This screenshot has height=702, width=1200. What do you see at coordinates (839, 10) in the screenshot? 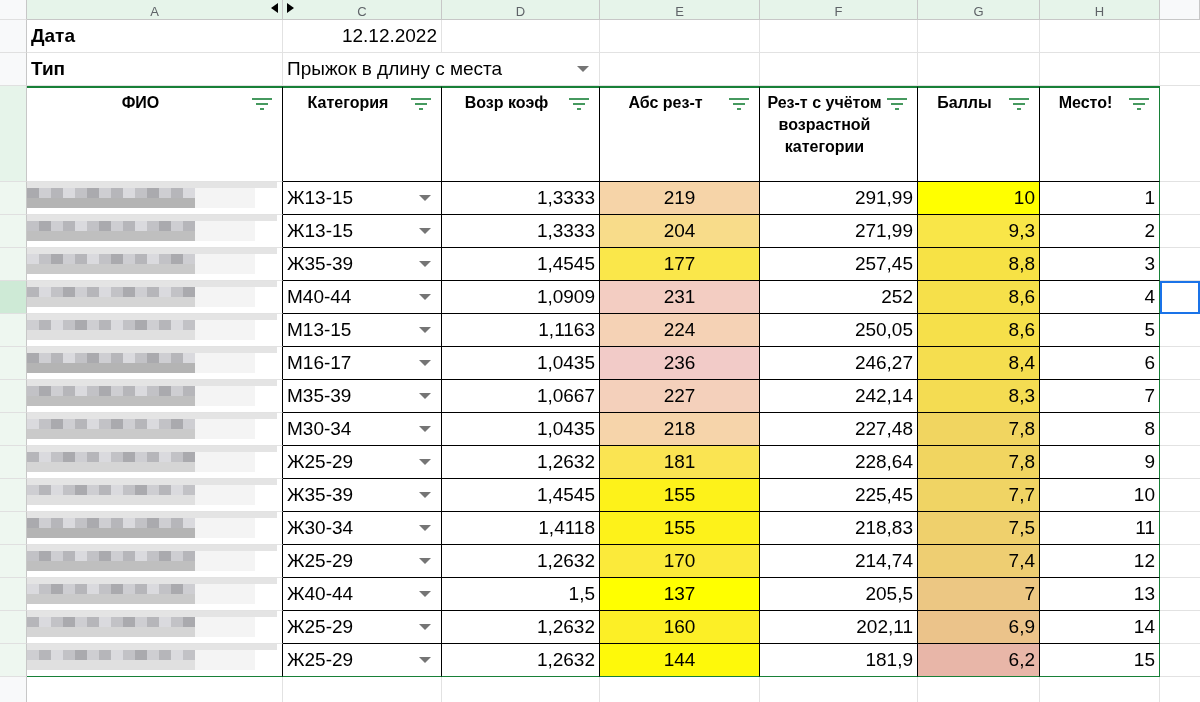
I see `column-header: F` at bounding box center [839, 10].